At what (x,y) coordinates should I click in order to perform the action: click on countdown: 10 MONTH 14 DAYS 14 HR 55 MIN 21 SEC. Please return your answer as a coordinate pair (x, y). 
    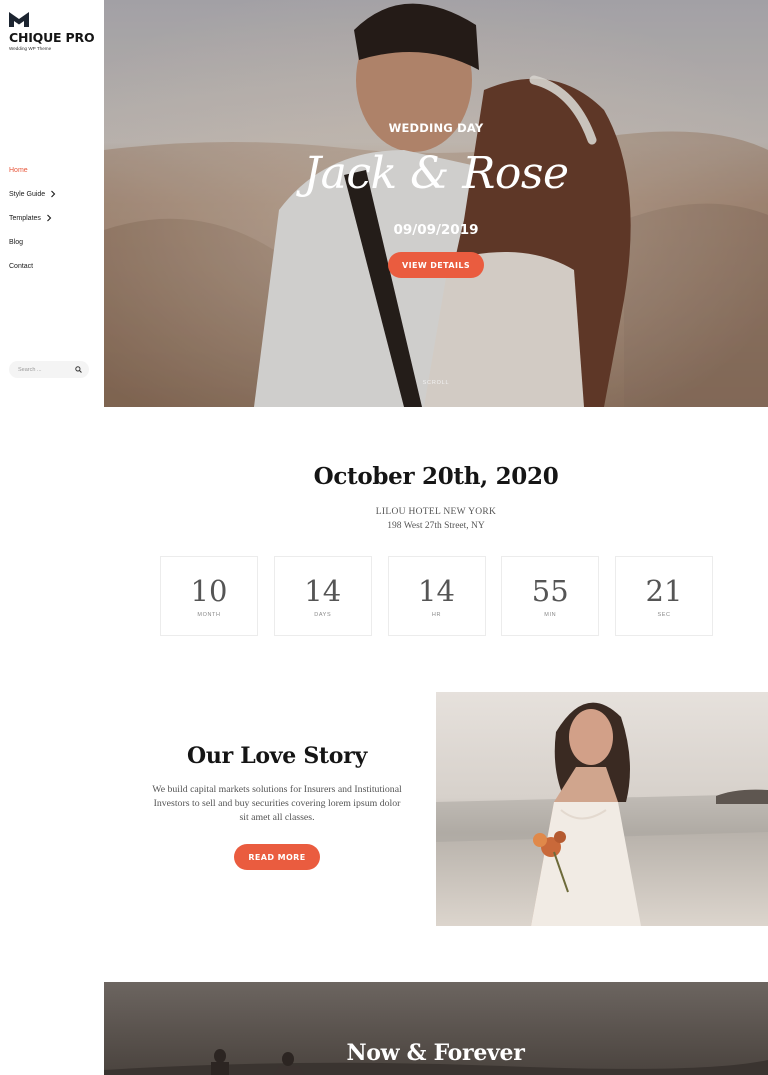
    Looking at the image, I should click on (436, 596).